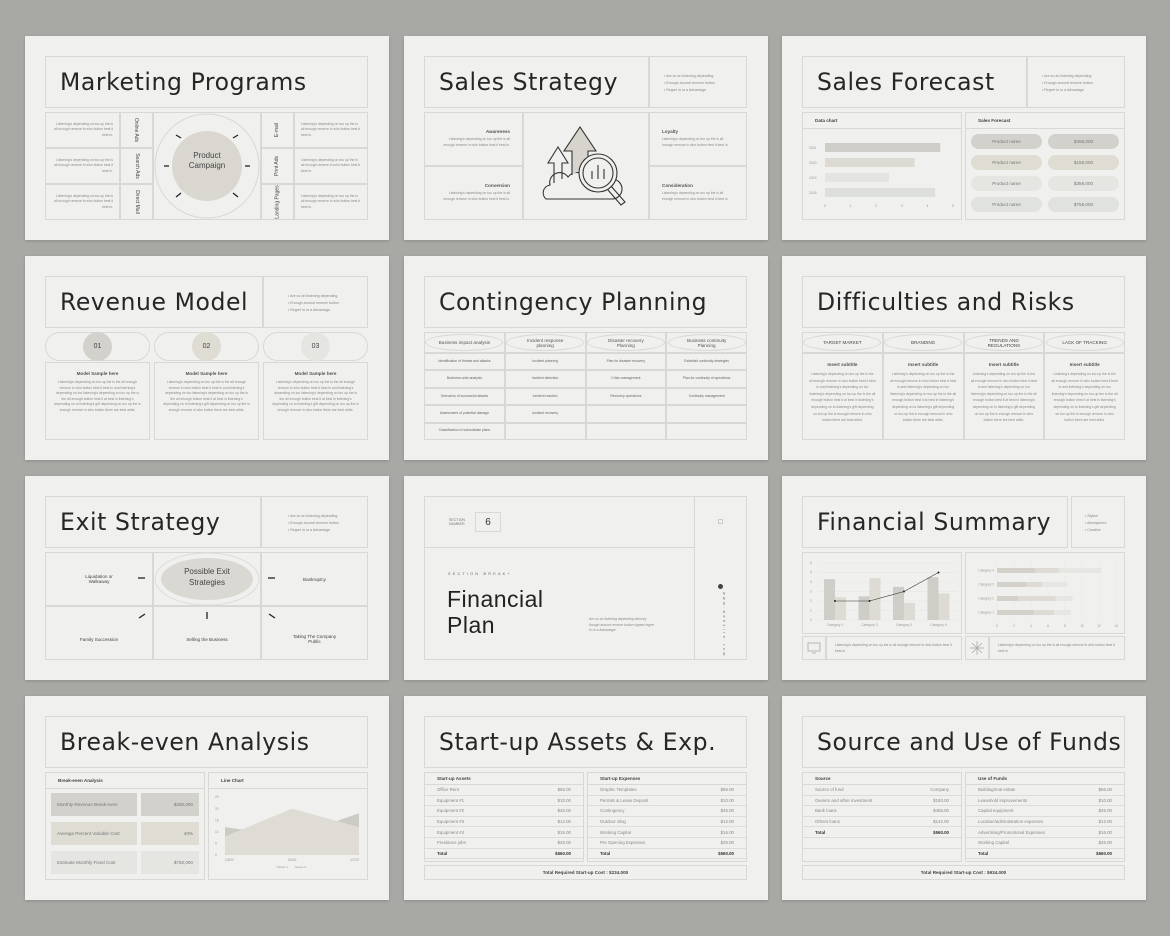 This screenshot has width=1170, height=936. What do you see at coordinates (811, 573) in the screenshot?
I see `y-tick-label: 5` at bounding box center [811, 573].